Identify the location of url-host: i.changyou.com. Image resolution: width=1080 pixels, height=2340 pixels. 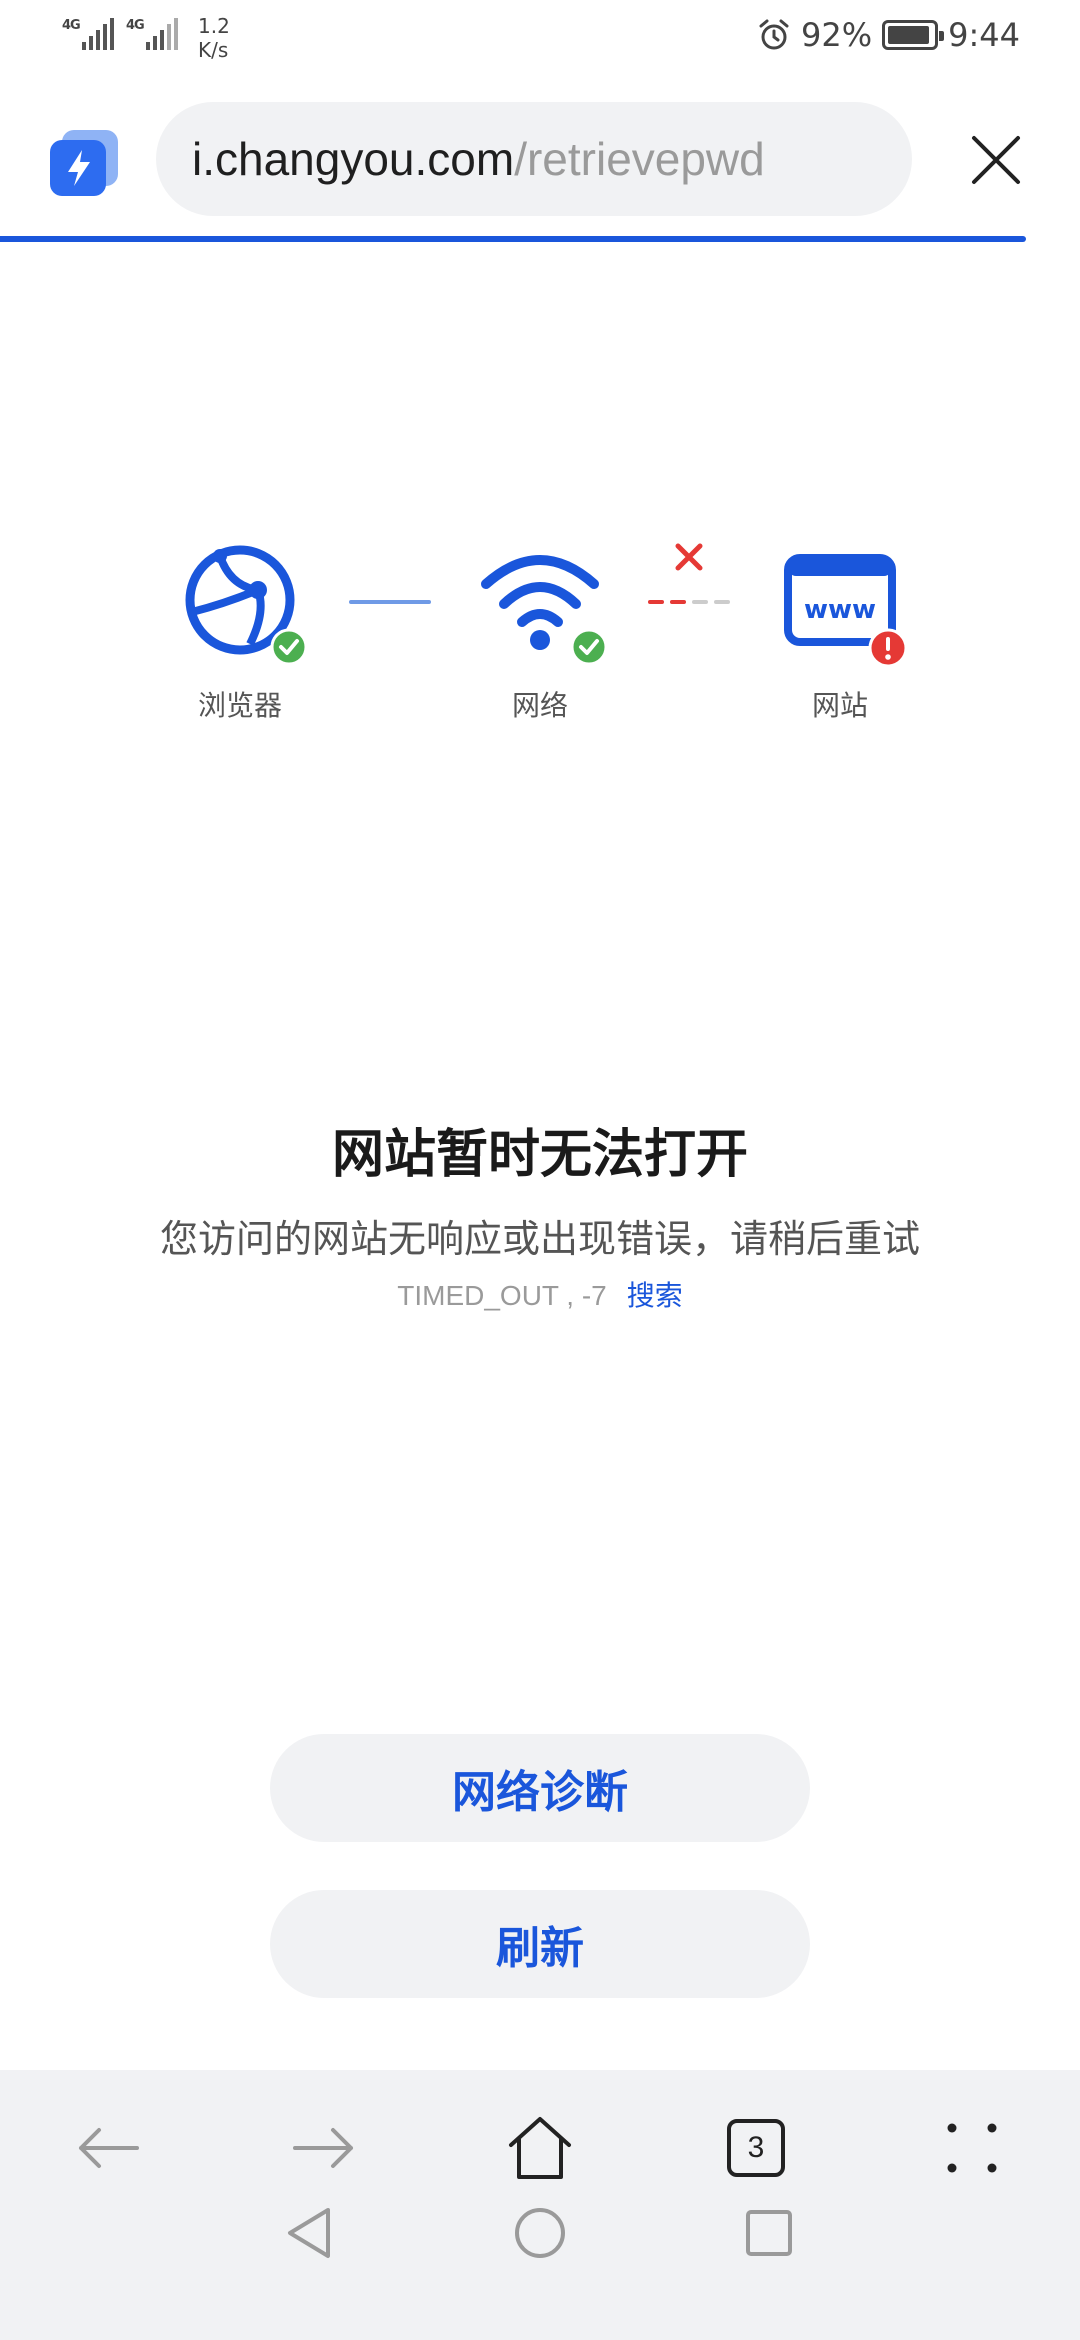
(353, 159).